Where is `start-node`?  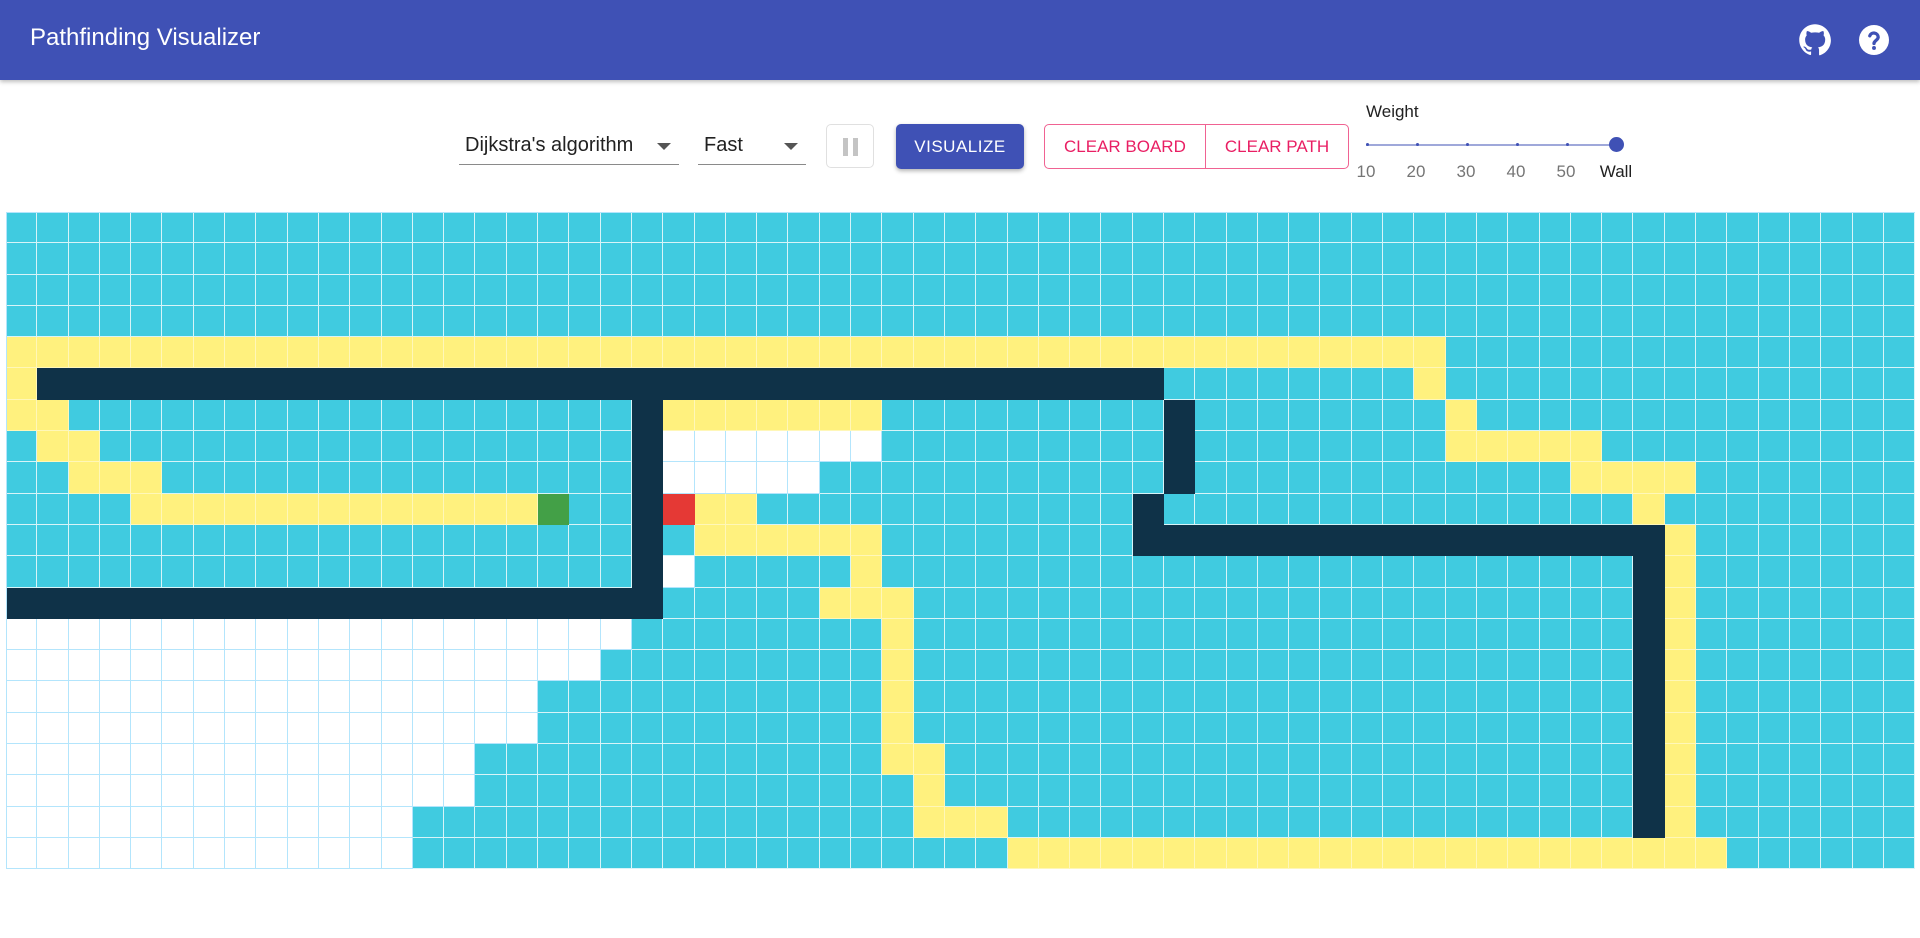 start-node is located at coordinates (554, 509).